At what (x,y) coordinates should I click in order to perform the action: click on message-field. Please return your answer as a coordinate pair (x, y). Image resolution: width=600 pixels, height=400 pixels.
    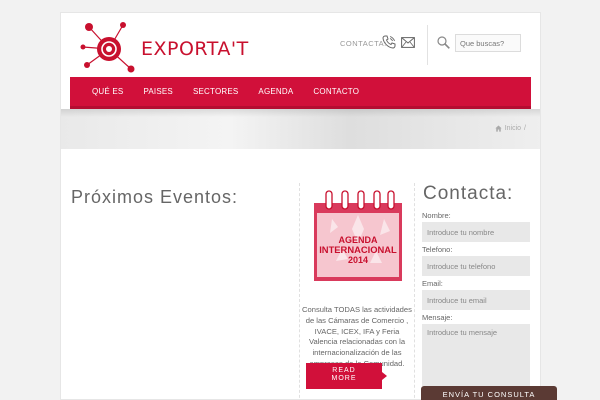
    Looking at the image, I should click on (476, 355).